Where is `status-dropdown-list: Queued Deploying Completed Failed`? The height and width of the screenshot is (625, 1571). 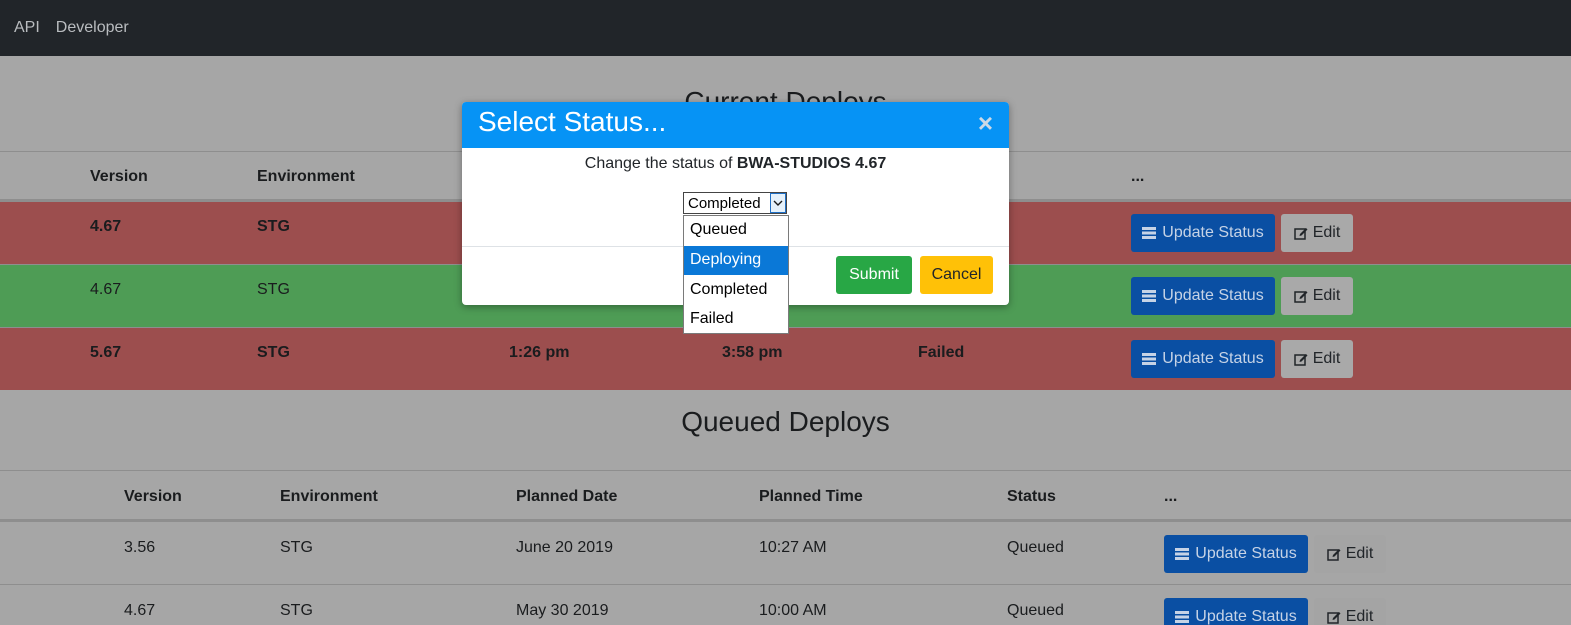 status-dropdown-list: Queued Deploying Completed Failed is located at coordinates (736, 274).